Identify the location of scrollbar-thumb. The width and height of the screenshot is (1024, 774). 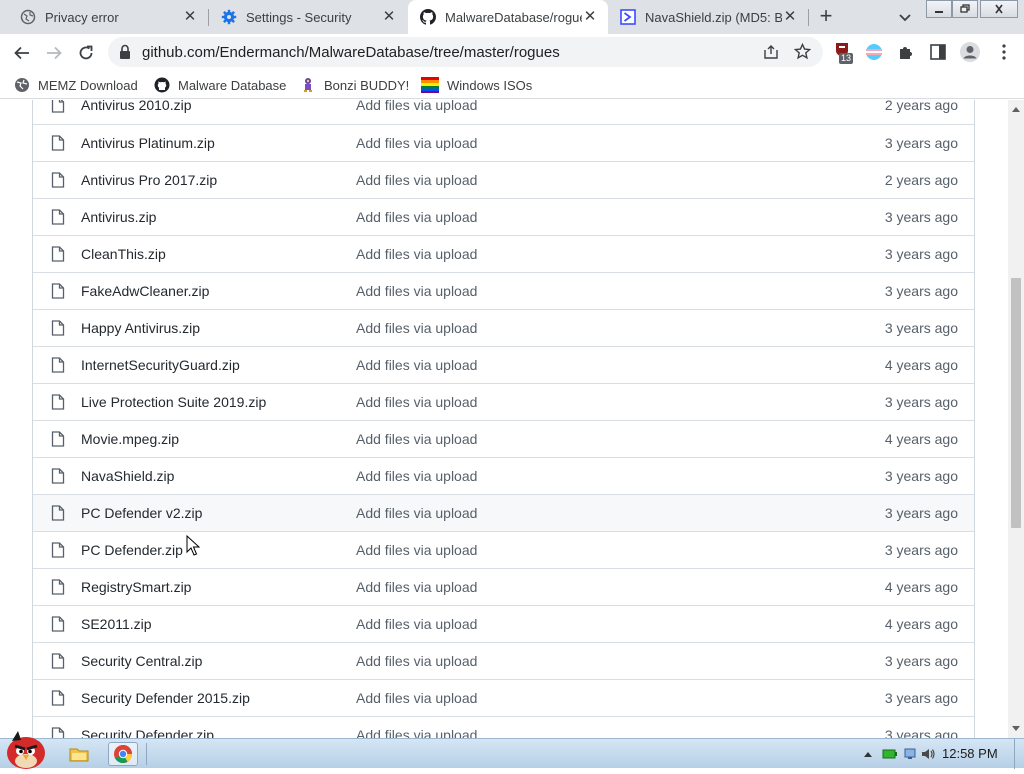
(1016, 403).